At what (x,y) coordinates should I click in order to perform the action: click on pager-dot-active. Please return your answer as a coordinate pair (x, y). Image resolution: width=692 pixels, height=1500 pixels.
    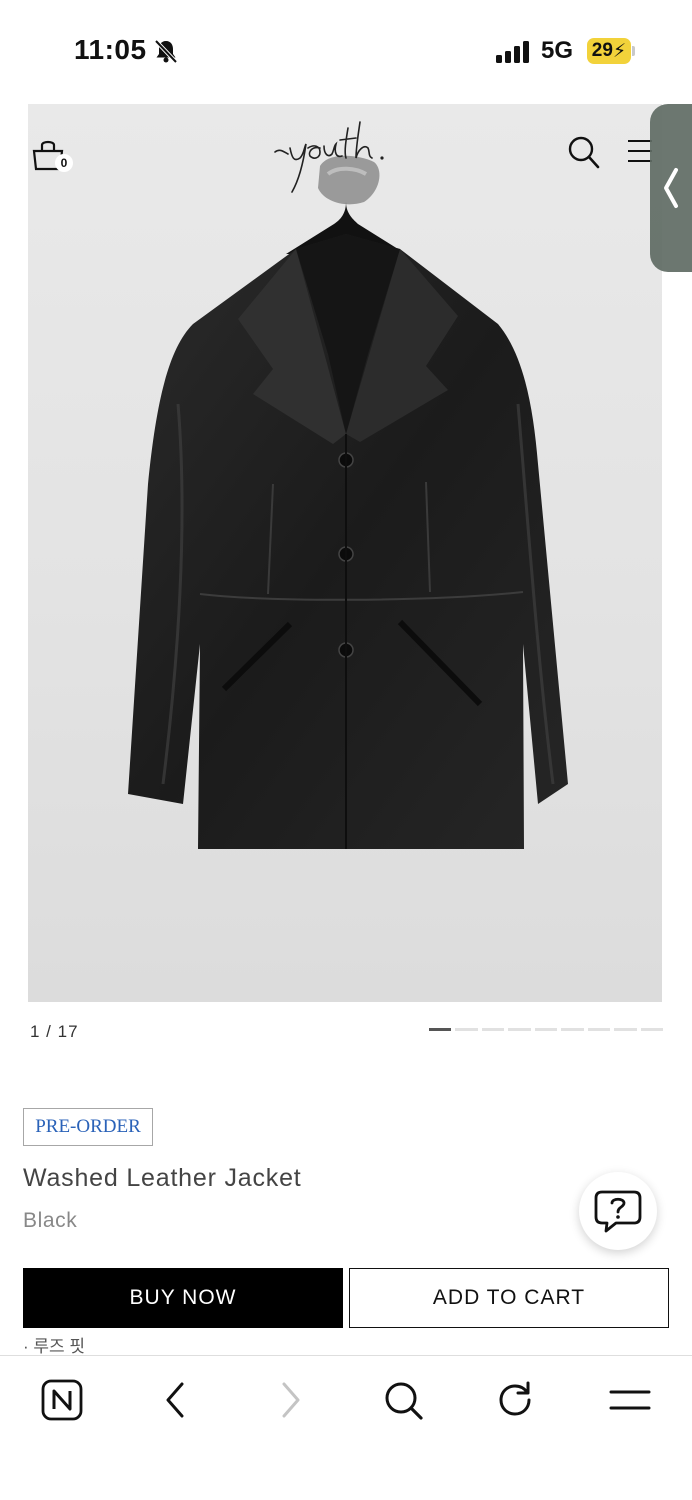
    Looking at the image, I should click on (440, 1029).